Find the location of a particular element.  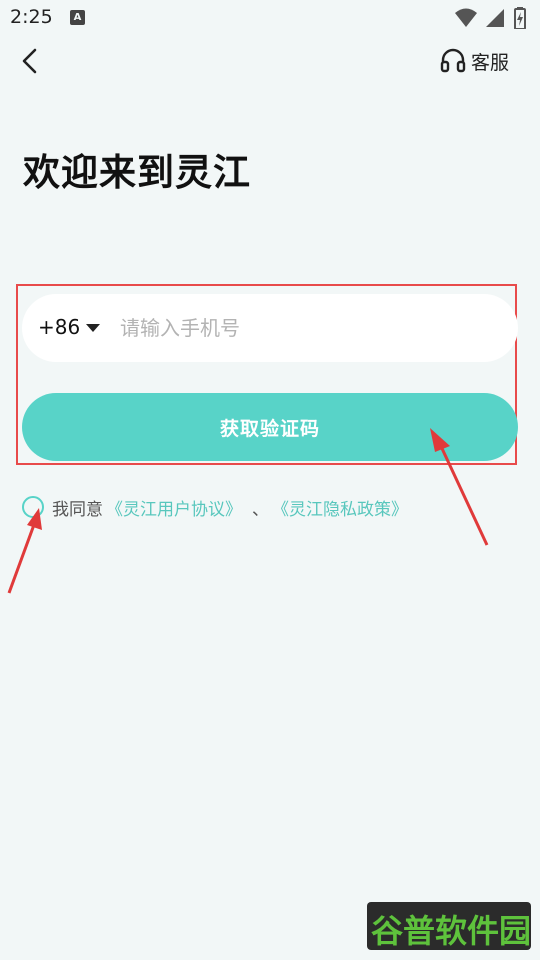

chevron-left-icon is located at coordinates (29, 61).